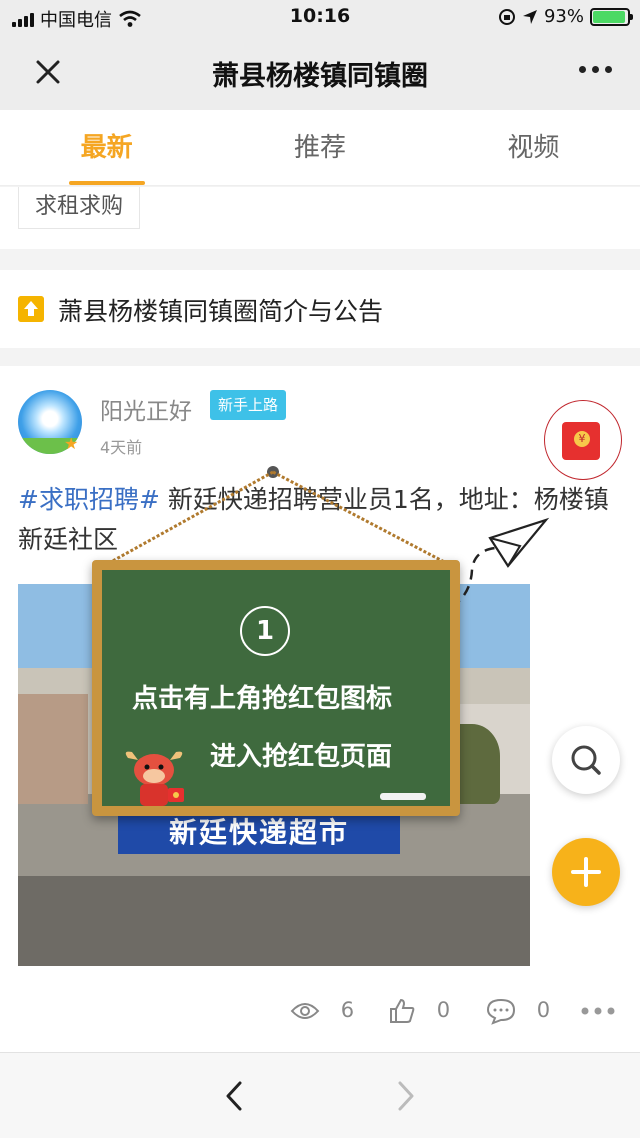 The height and width of the screenshot is (1138, 640). What do you see at coordinates (234, 1096) in the screenshot?
I see `back-arrow-icon` at bounding box center [234, 1096].